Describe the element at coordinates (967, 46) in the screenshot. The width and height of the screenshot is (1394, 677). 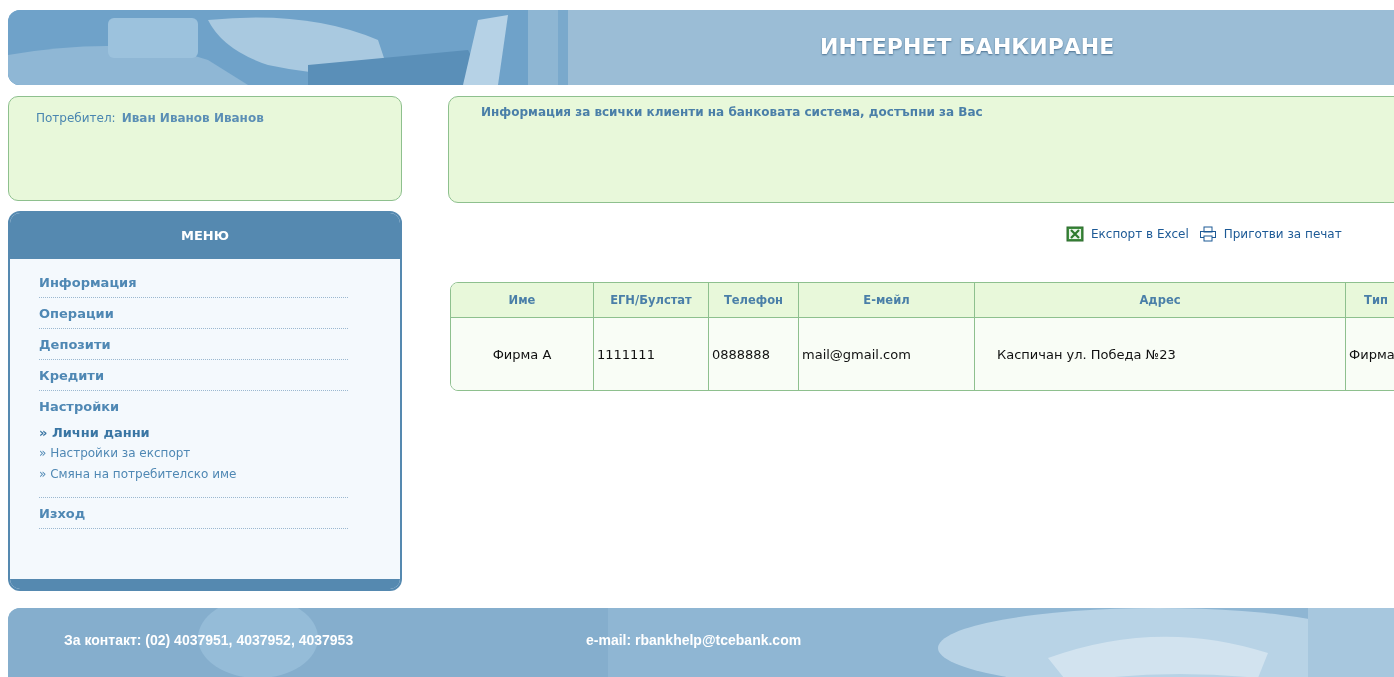
I see `banner-title: ИНТЕРНЕТ БАНКИРАНЕ` at that location.